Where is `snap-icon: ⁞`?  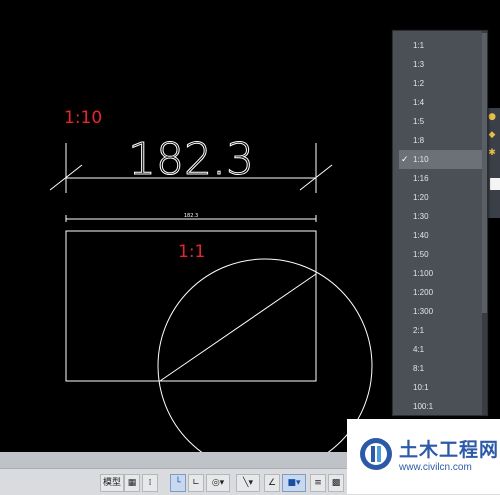 snap-icon: ⁞ is located at coordinates (150, 483).